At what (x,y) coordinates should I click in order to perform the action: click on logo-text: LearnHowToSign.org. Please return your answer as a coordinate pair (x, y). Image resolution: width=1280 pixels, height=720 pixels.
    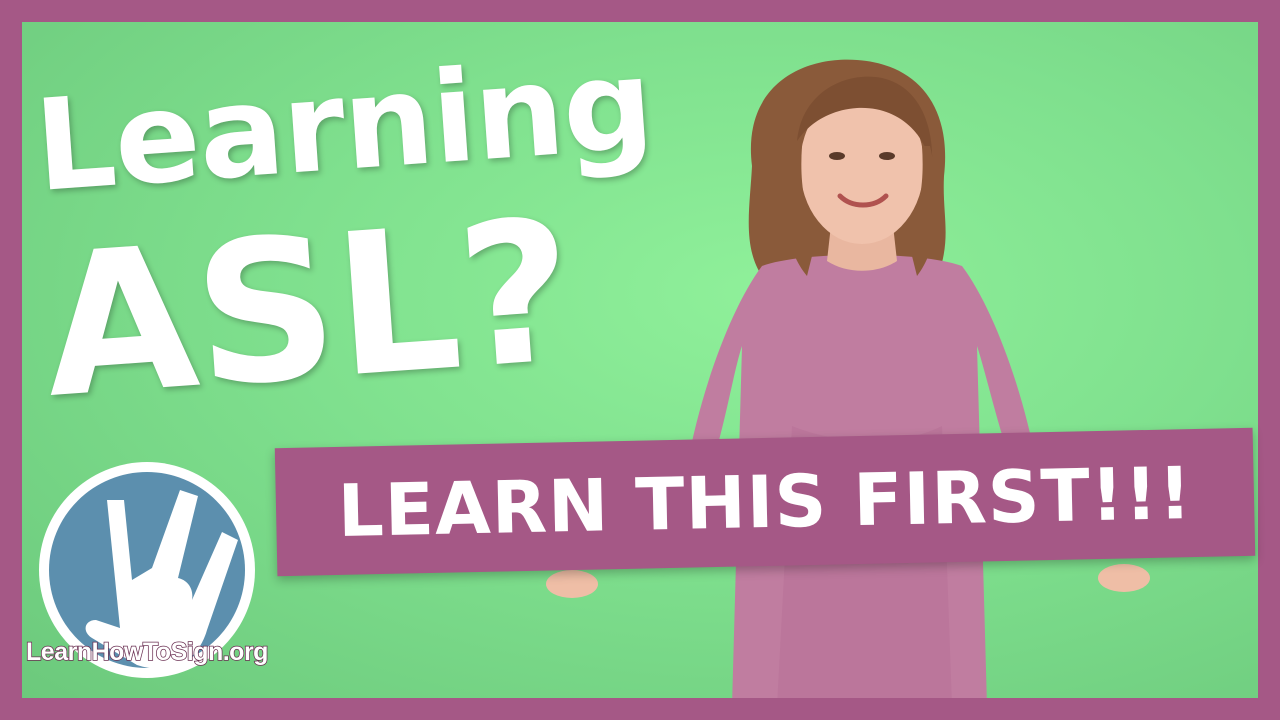
    Looking at the image, I should click on (147, 652).